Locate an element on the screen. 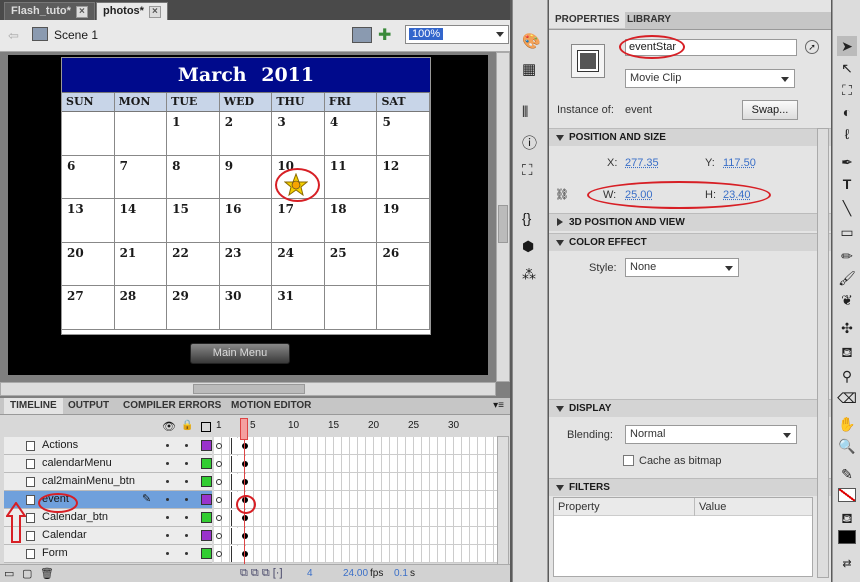 This screenshot has height=582, width=860. horizontal-scrollbar is located at coordinates (248, 389).